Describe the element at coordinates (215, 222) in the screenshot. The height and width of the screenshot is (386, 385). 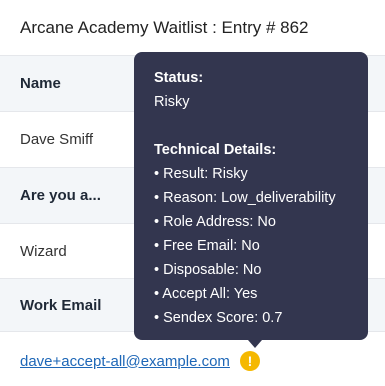
I see `tooltip-detail-item: • Role Address: No` at that location.